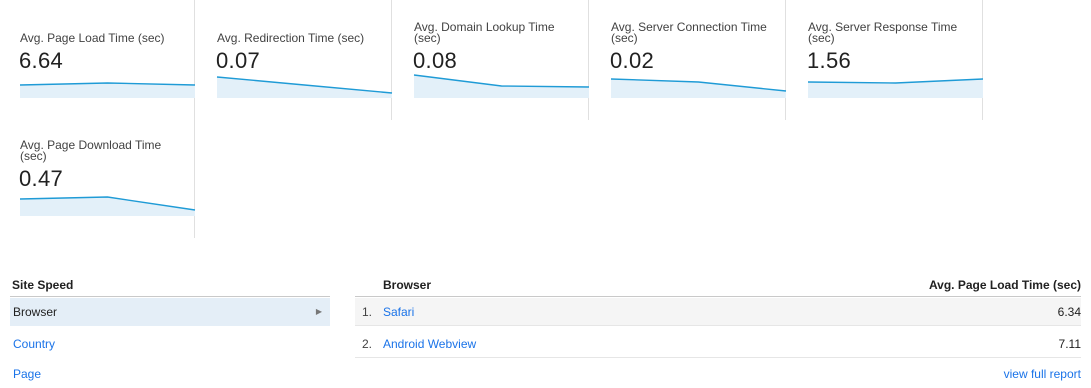 Image resolution: width=1091 pixels, height=388 pixels. What do you see at coordinates (484, 32) in the screenshot?
I see `metric-label: Avg. Domain Lookup Time (sec)` at bounding box center [484, 32].